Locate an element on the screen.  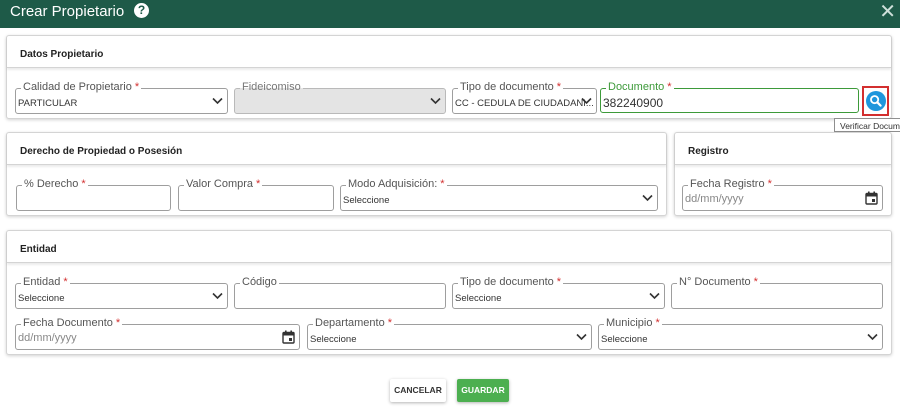
porcentaje-derecho-input: % Derecho * is located at coordinates (93, 194).